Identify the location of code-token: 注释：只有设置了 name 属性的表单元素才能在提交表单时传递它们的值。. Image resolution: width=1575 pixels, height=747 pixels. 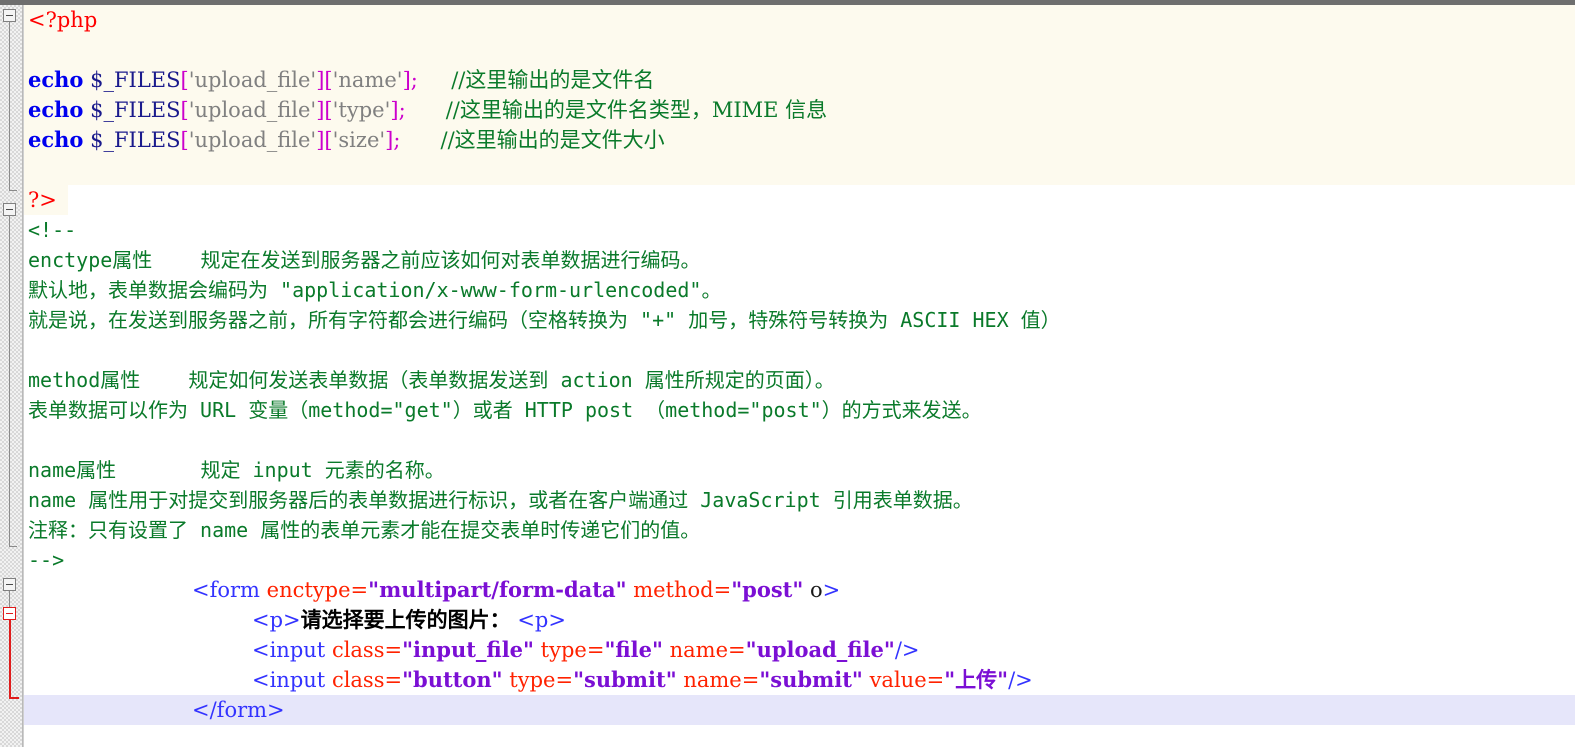
(364, 530).